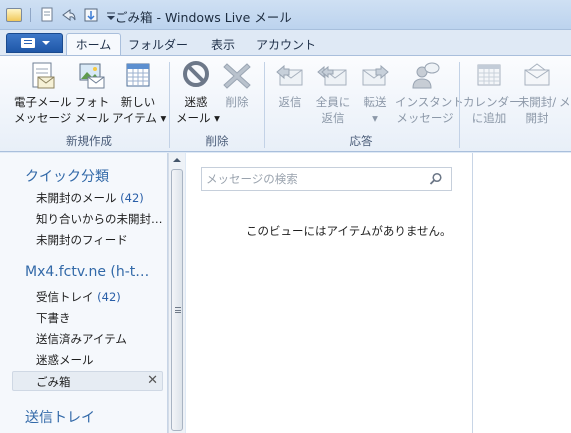  I want to click on file-menu-button, so click(34, 43).